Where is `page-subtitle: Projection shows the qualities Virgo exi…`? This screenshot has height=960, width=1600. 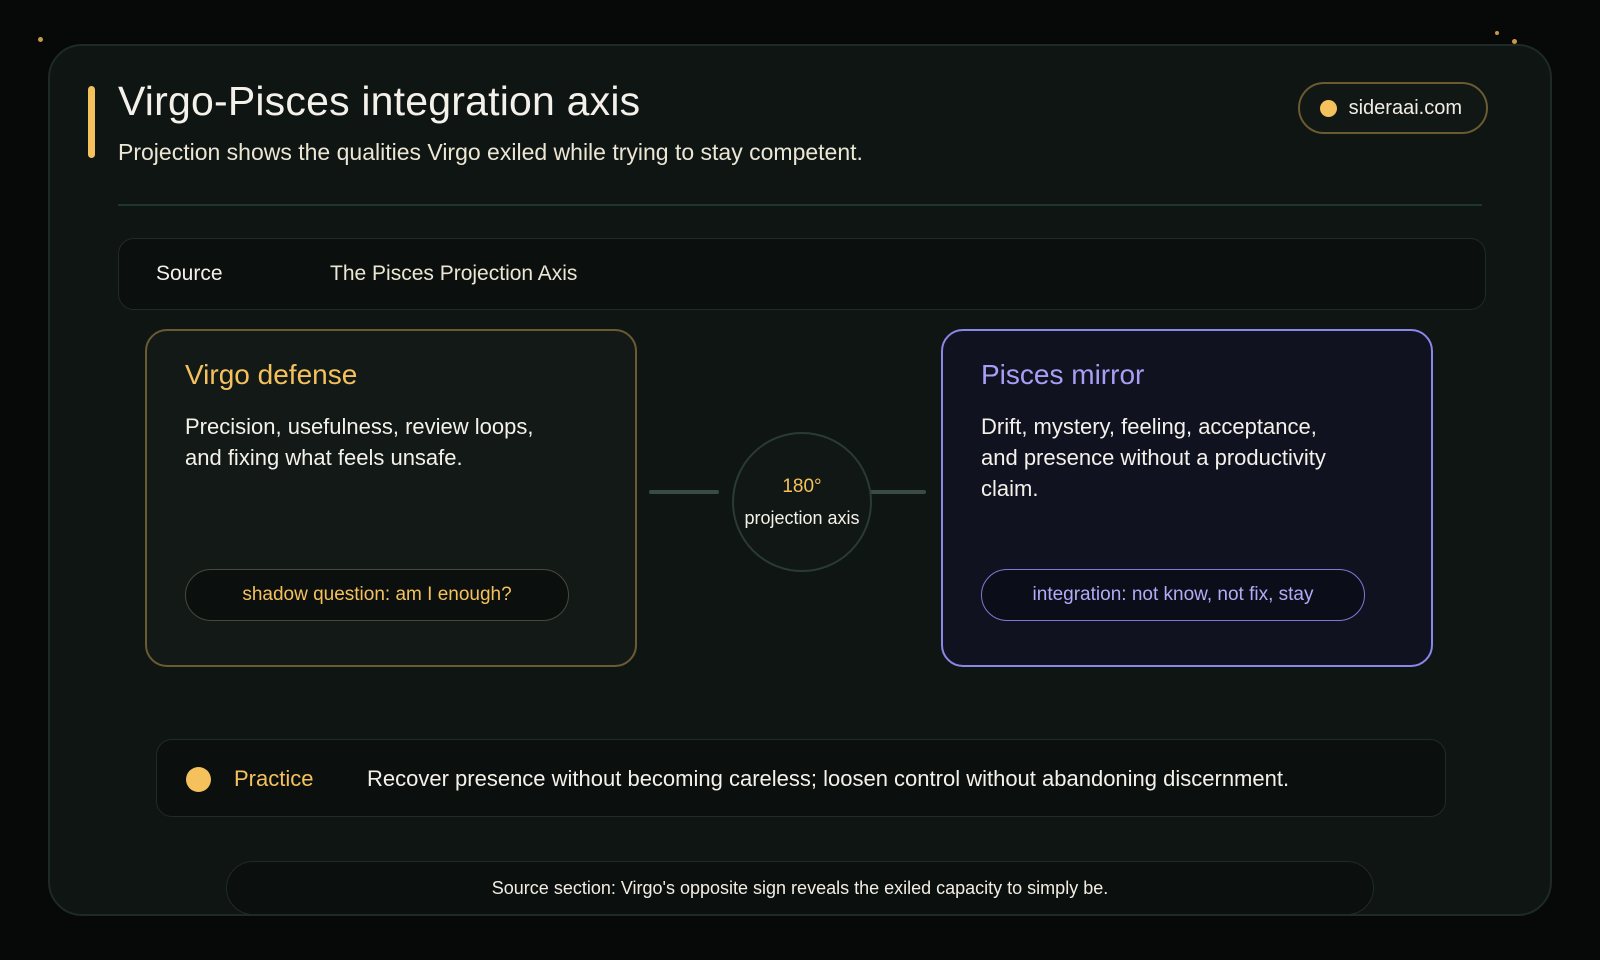 page-subtitle: Projection shows the qualities Virgo exi… is located at coordinates (490, 152).